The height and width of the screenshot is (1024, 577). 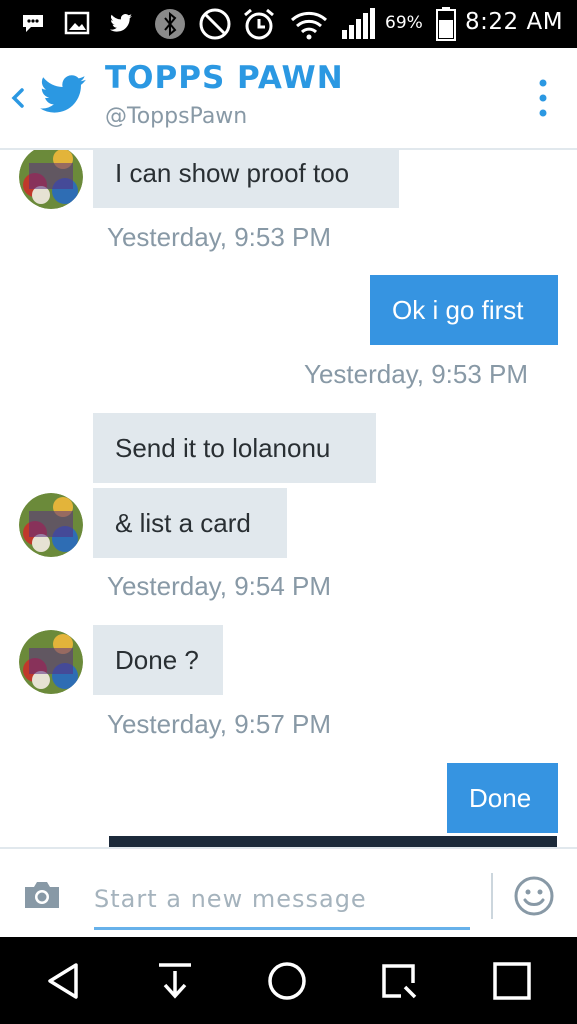 What do you see at coordinates (404, 23) in the screenshot?
I see `battery-percent: 69%` at bounding box center [404, 23].